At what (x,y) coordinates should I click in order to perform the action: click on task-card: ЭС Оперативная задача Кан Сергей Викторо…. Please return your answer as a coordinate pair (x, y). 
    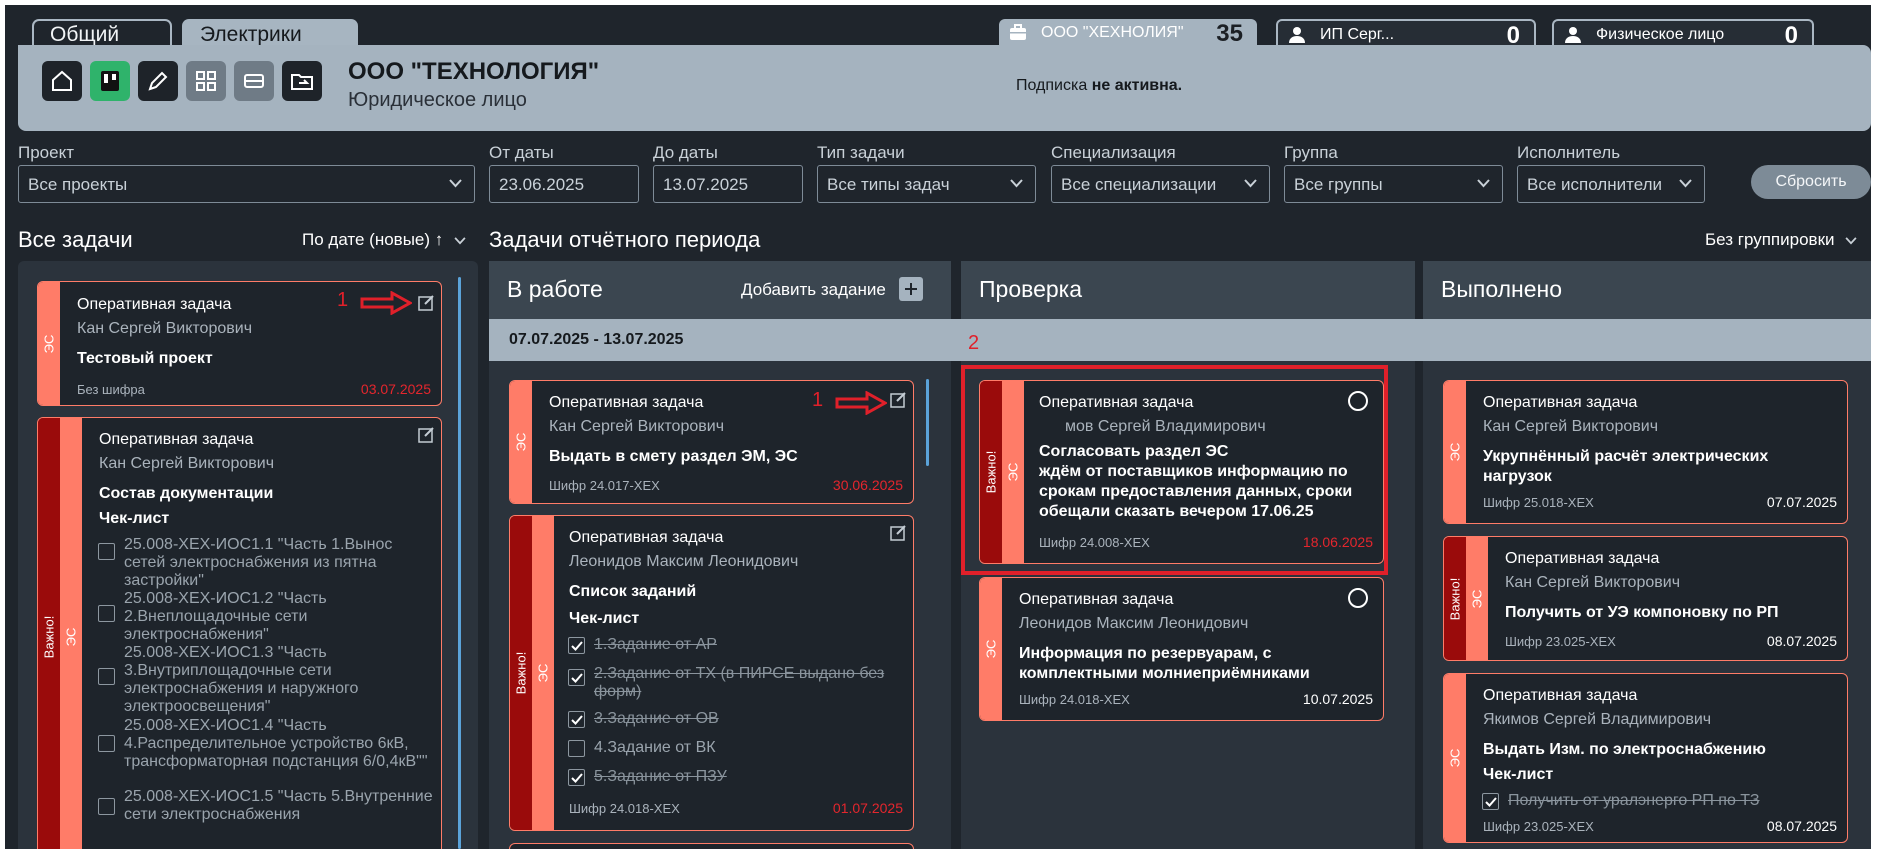
    Looking at the image, I should click on (1645, 452).